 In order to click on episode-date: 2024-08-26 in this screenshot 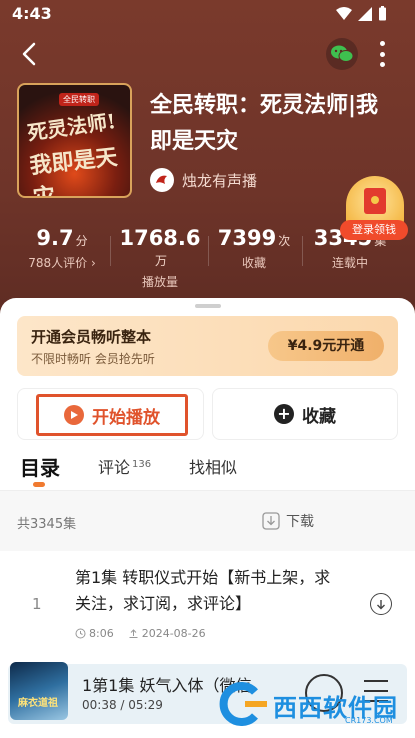, I will do `click(167, 633)`.